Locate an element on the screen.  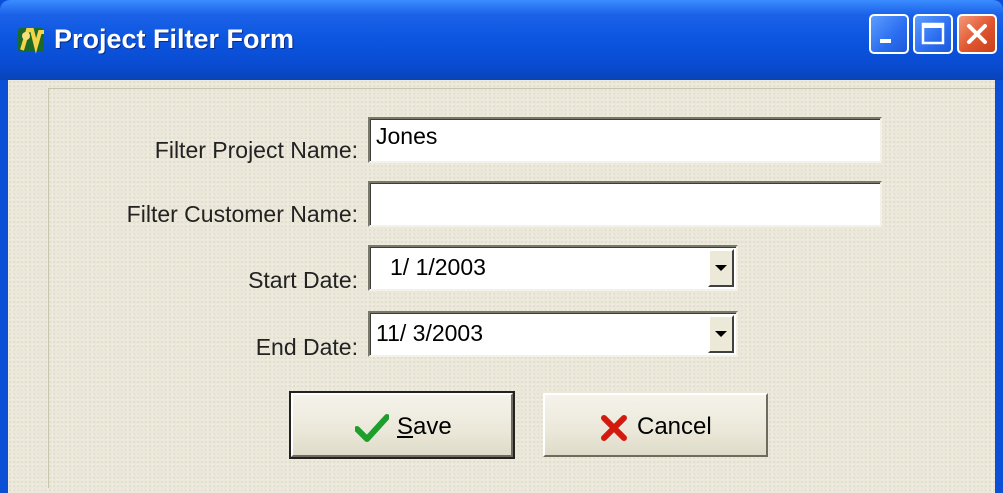
end-date-dropdown-button is located at coordinates (721, 334).